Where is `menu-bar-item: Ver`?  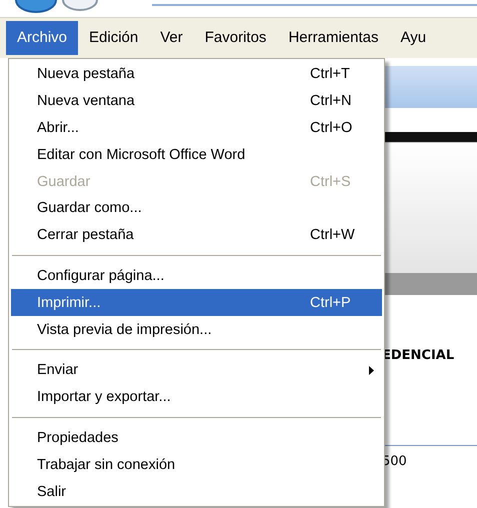
menu-bar-item: Ver is located at coordinates (171, 38).